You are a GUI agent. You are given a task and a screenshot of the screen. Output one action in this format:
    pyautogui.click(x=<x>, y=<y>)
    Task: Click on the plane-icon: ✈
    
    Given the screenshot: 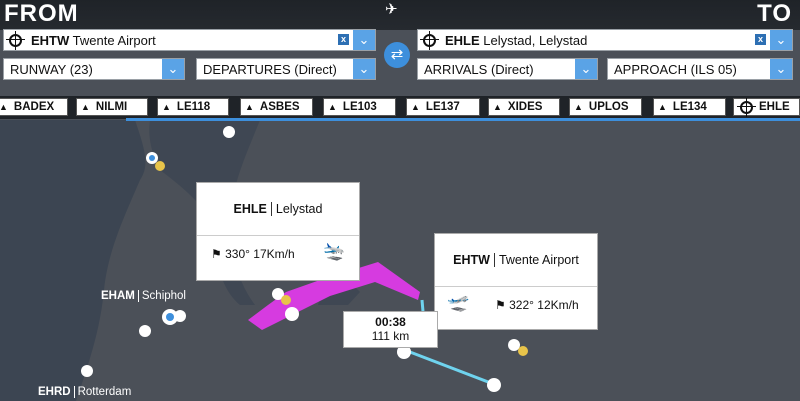 What is the action you would take?
    pyautogui.click(x=391, y=9)
    